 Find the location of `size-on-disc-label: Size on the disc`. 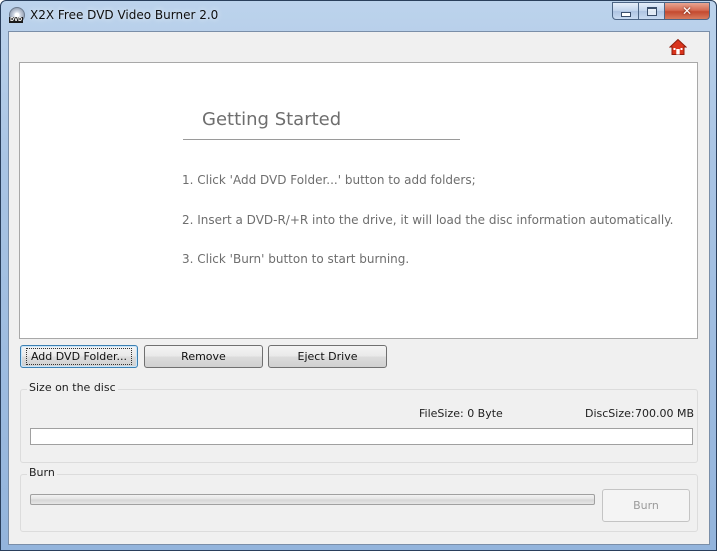

size-on-disc-label: Size on the disc is located at coordinates (72, 387).